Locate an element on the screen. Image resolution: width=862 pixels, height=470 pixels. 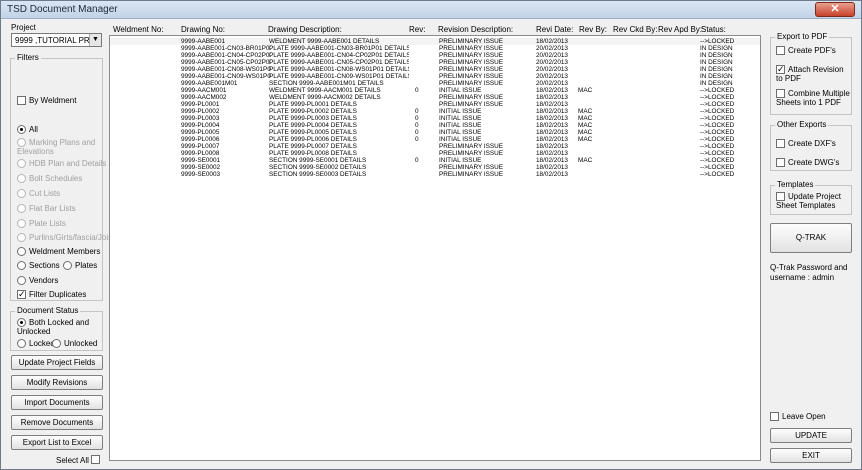
select-all-checkbox is located at coordinates (95, 459).